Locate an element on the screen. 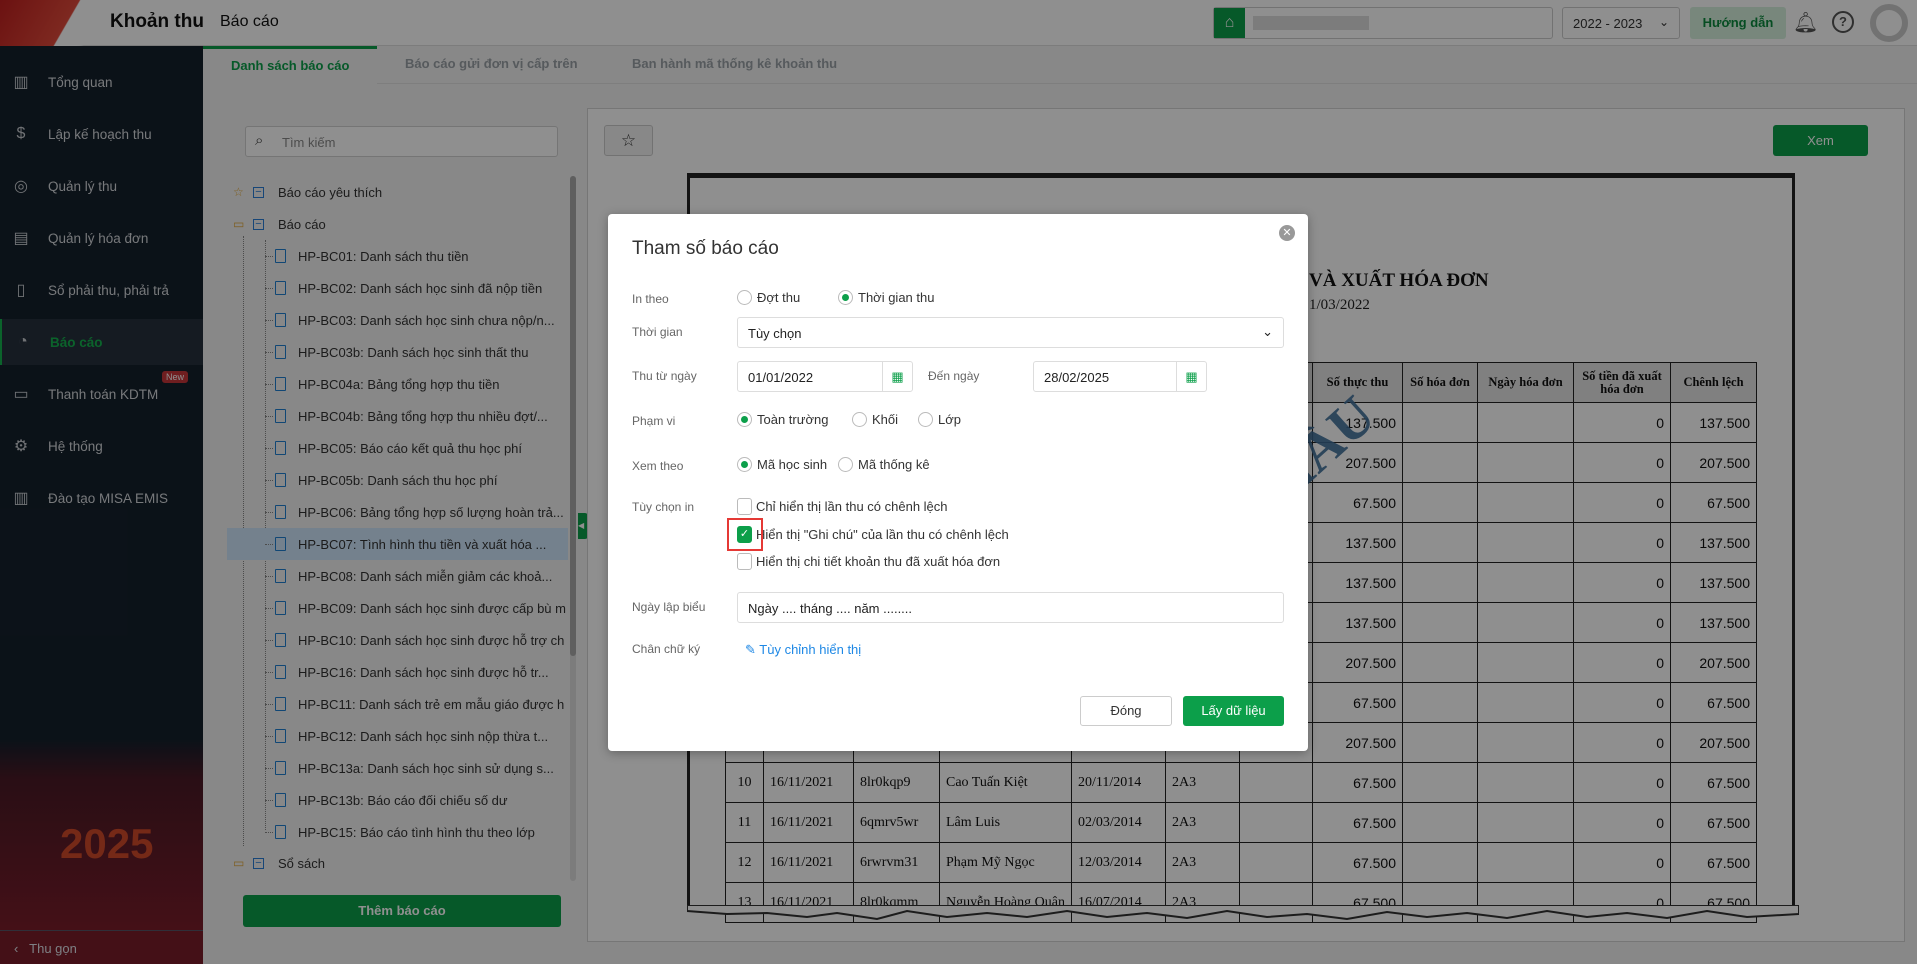  from-date-label: Thu từ ngày is located at coordinates (664, 376).